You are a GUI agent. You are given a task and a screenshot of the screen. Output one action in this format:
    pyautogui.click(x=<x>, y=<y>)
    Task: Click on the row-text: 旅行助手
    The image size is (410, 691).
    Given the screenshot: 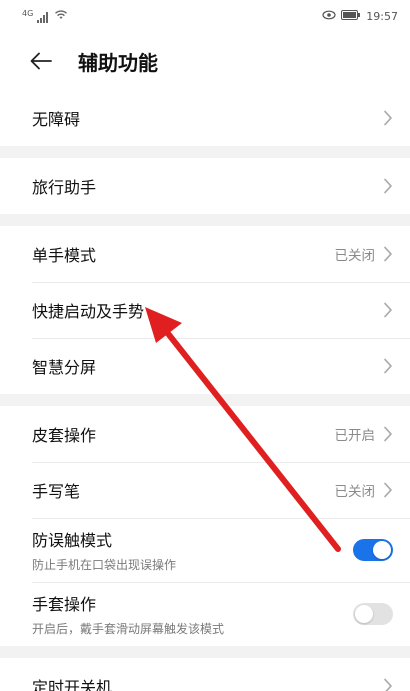 What is the action you would take?
    pyautogui.click(x=64, y=186)
    